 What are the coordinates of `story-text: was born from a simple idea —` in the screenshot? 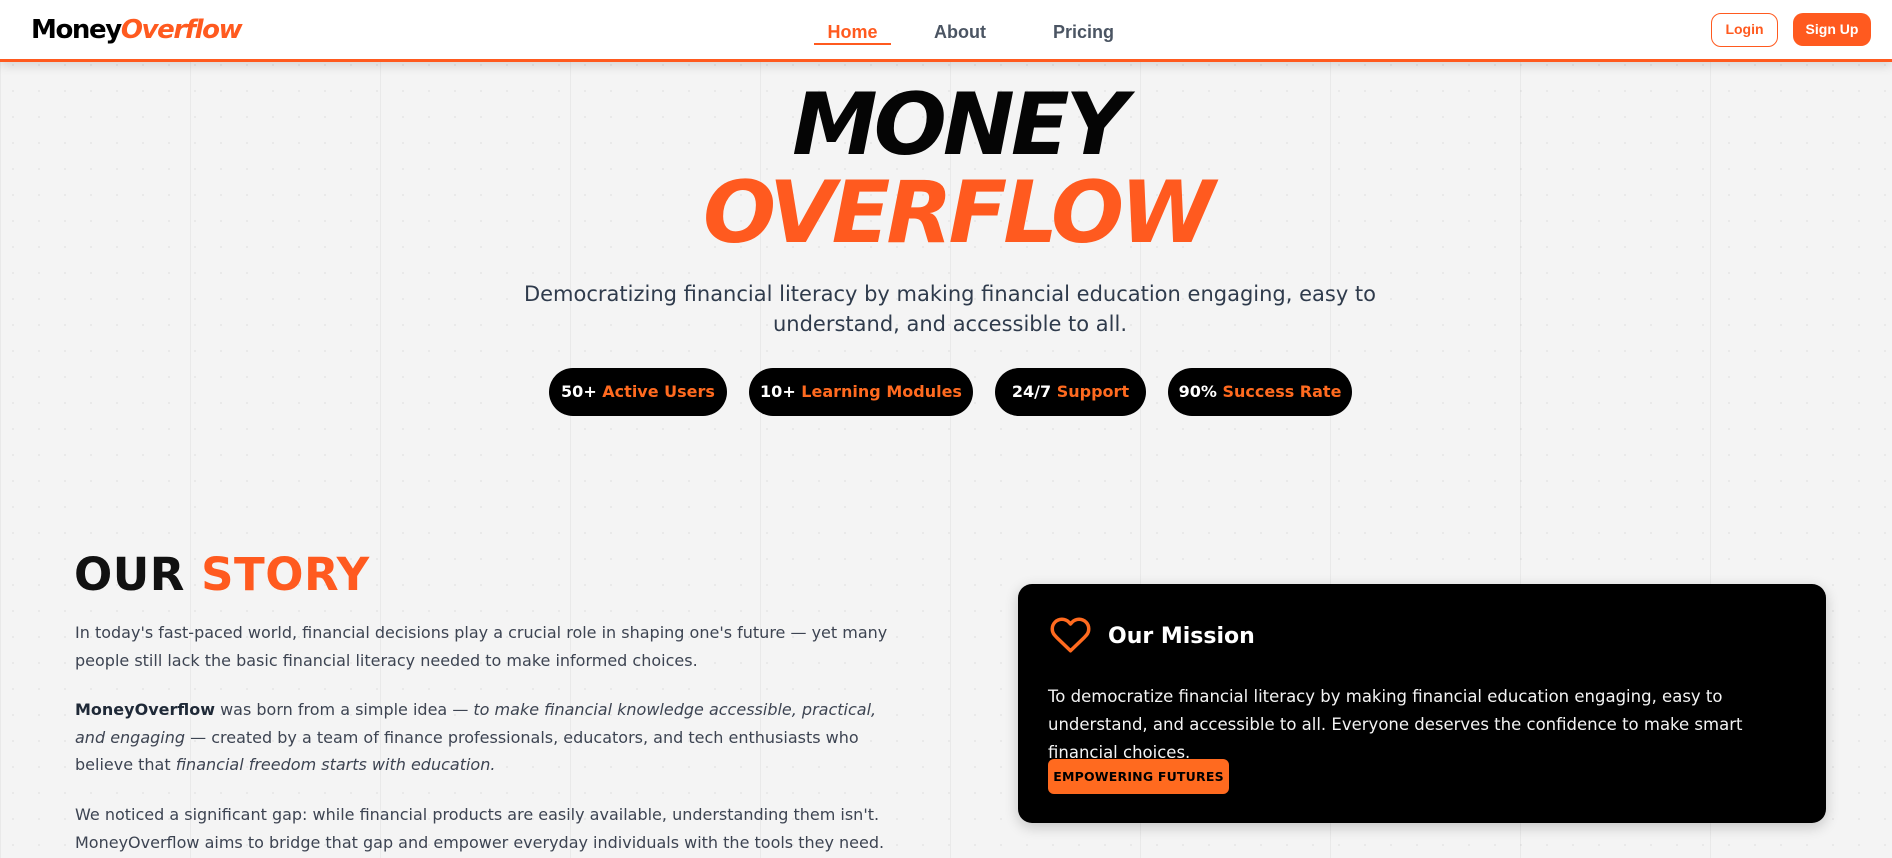 It's located at (344, 709).